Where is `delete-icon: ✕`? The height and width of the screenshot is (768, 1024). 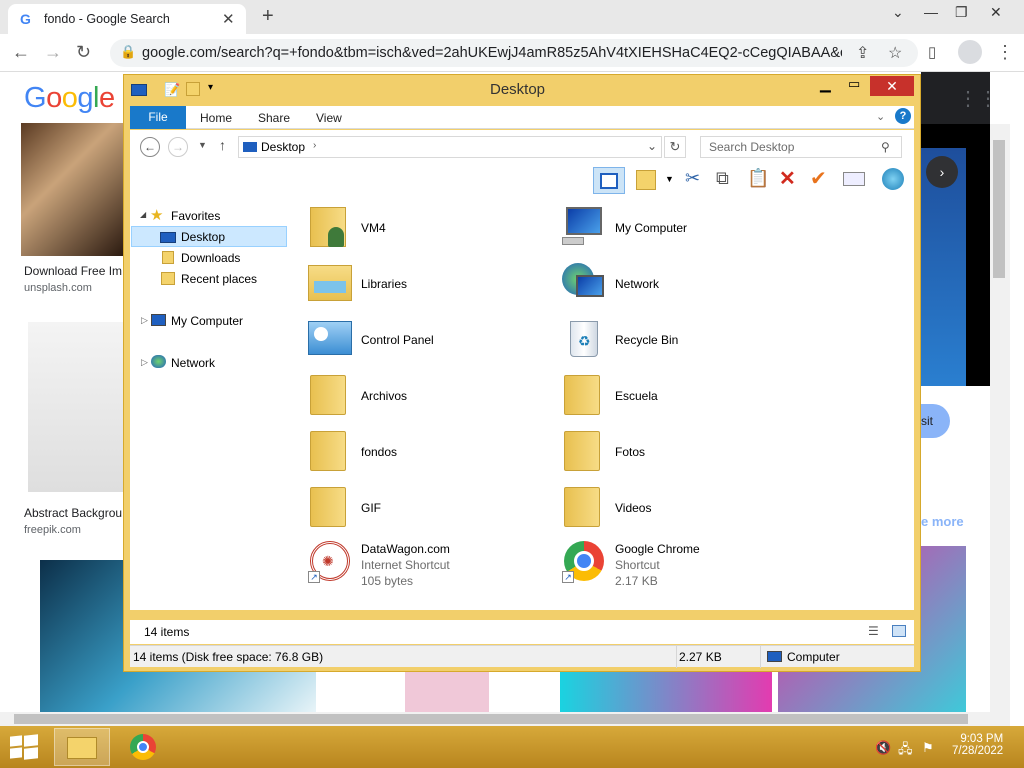 delete-icon: ✕ is located at coordinates (787, 178).